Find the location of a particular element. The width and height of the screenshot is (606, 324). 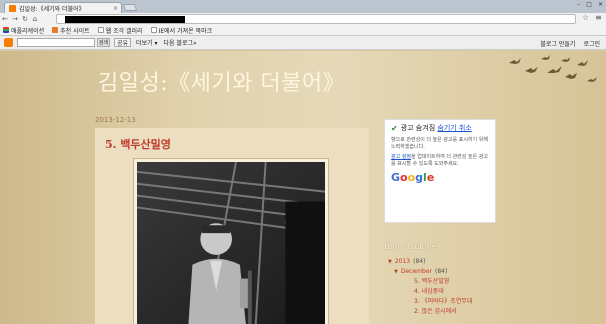

blog-title: 김일성:《세기와 더불어》 is located at coordinates (221, 81).